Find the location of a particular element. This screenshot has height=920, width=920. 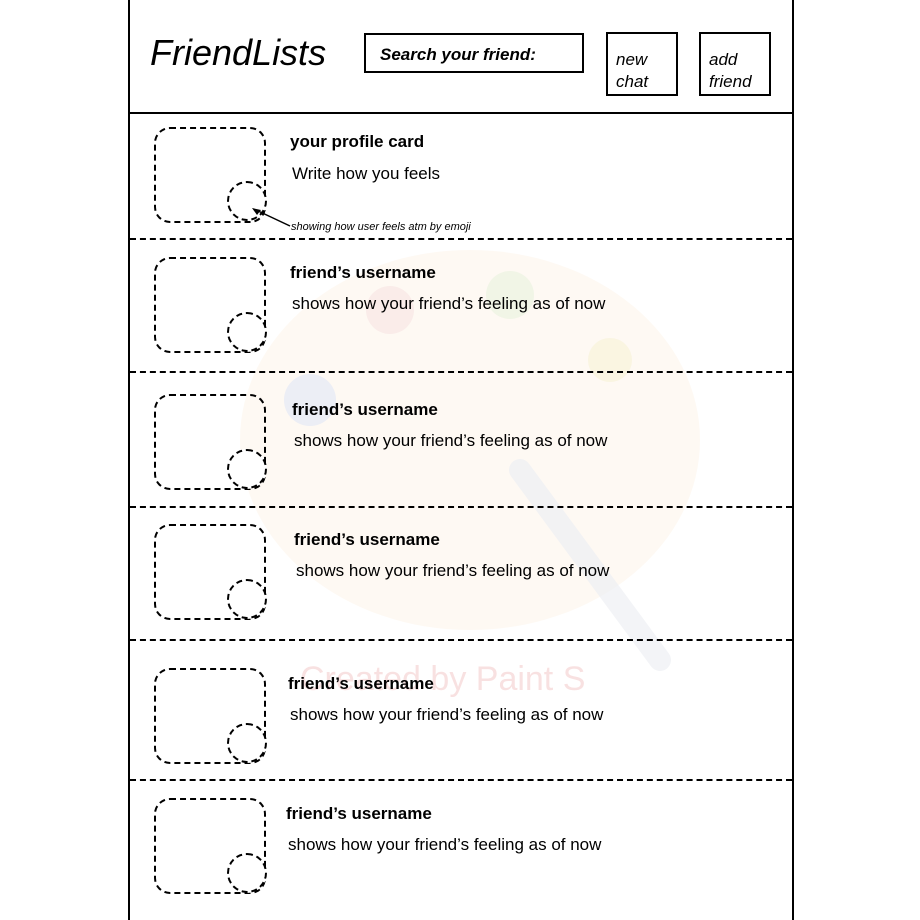

search-label: Search your friend: is located at coordinates (458, 54).